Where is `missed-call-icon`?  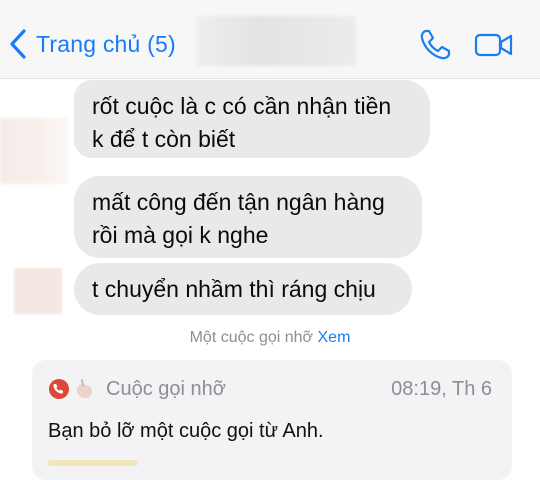 missed-call-icon is located at coordinates (73, 391).